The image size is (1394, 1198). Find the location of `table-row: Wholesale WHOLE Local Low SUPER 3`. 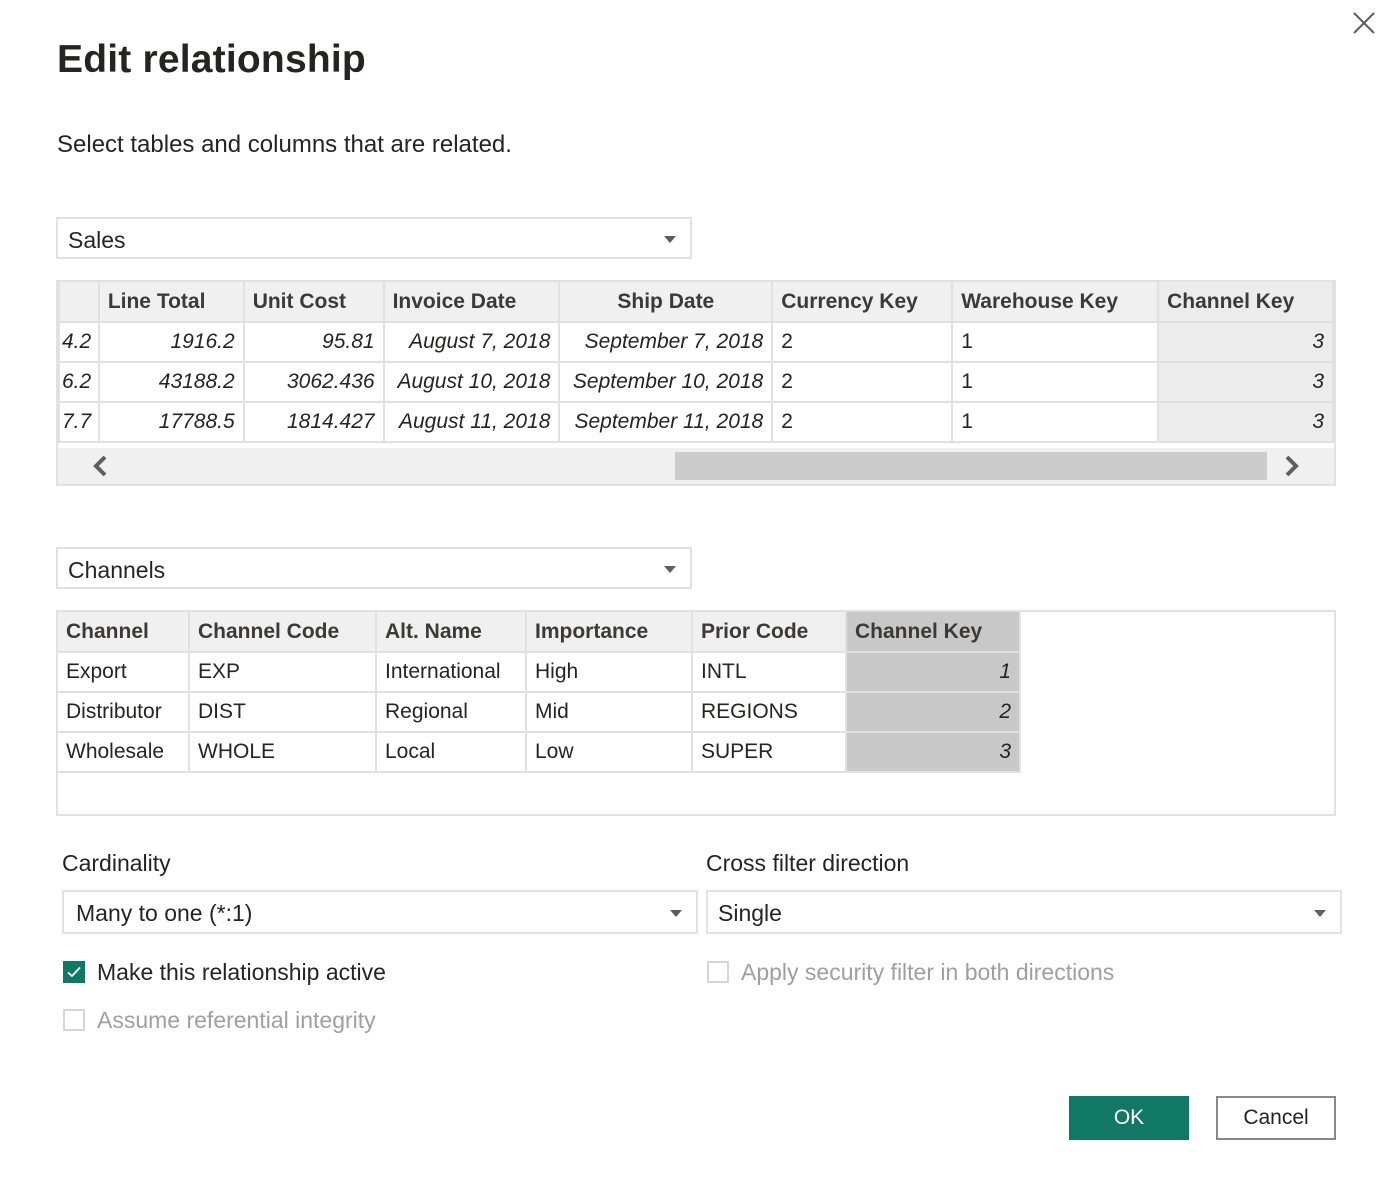

table-row: Wholesale WHOLE Local Low SUPER 3 is located at coordinates (539, 752).